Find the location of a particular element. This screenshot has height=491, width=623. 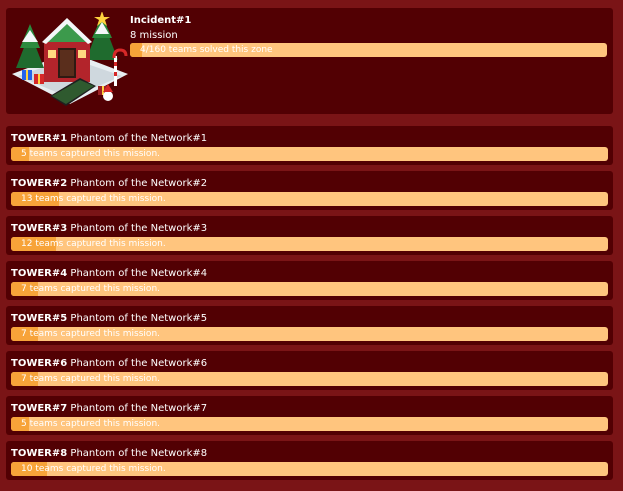

zone-progress-bar: 4/160 teams solved this zone is located at coordinates (368, 50).